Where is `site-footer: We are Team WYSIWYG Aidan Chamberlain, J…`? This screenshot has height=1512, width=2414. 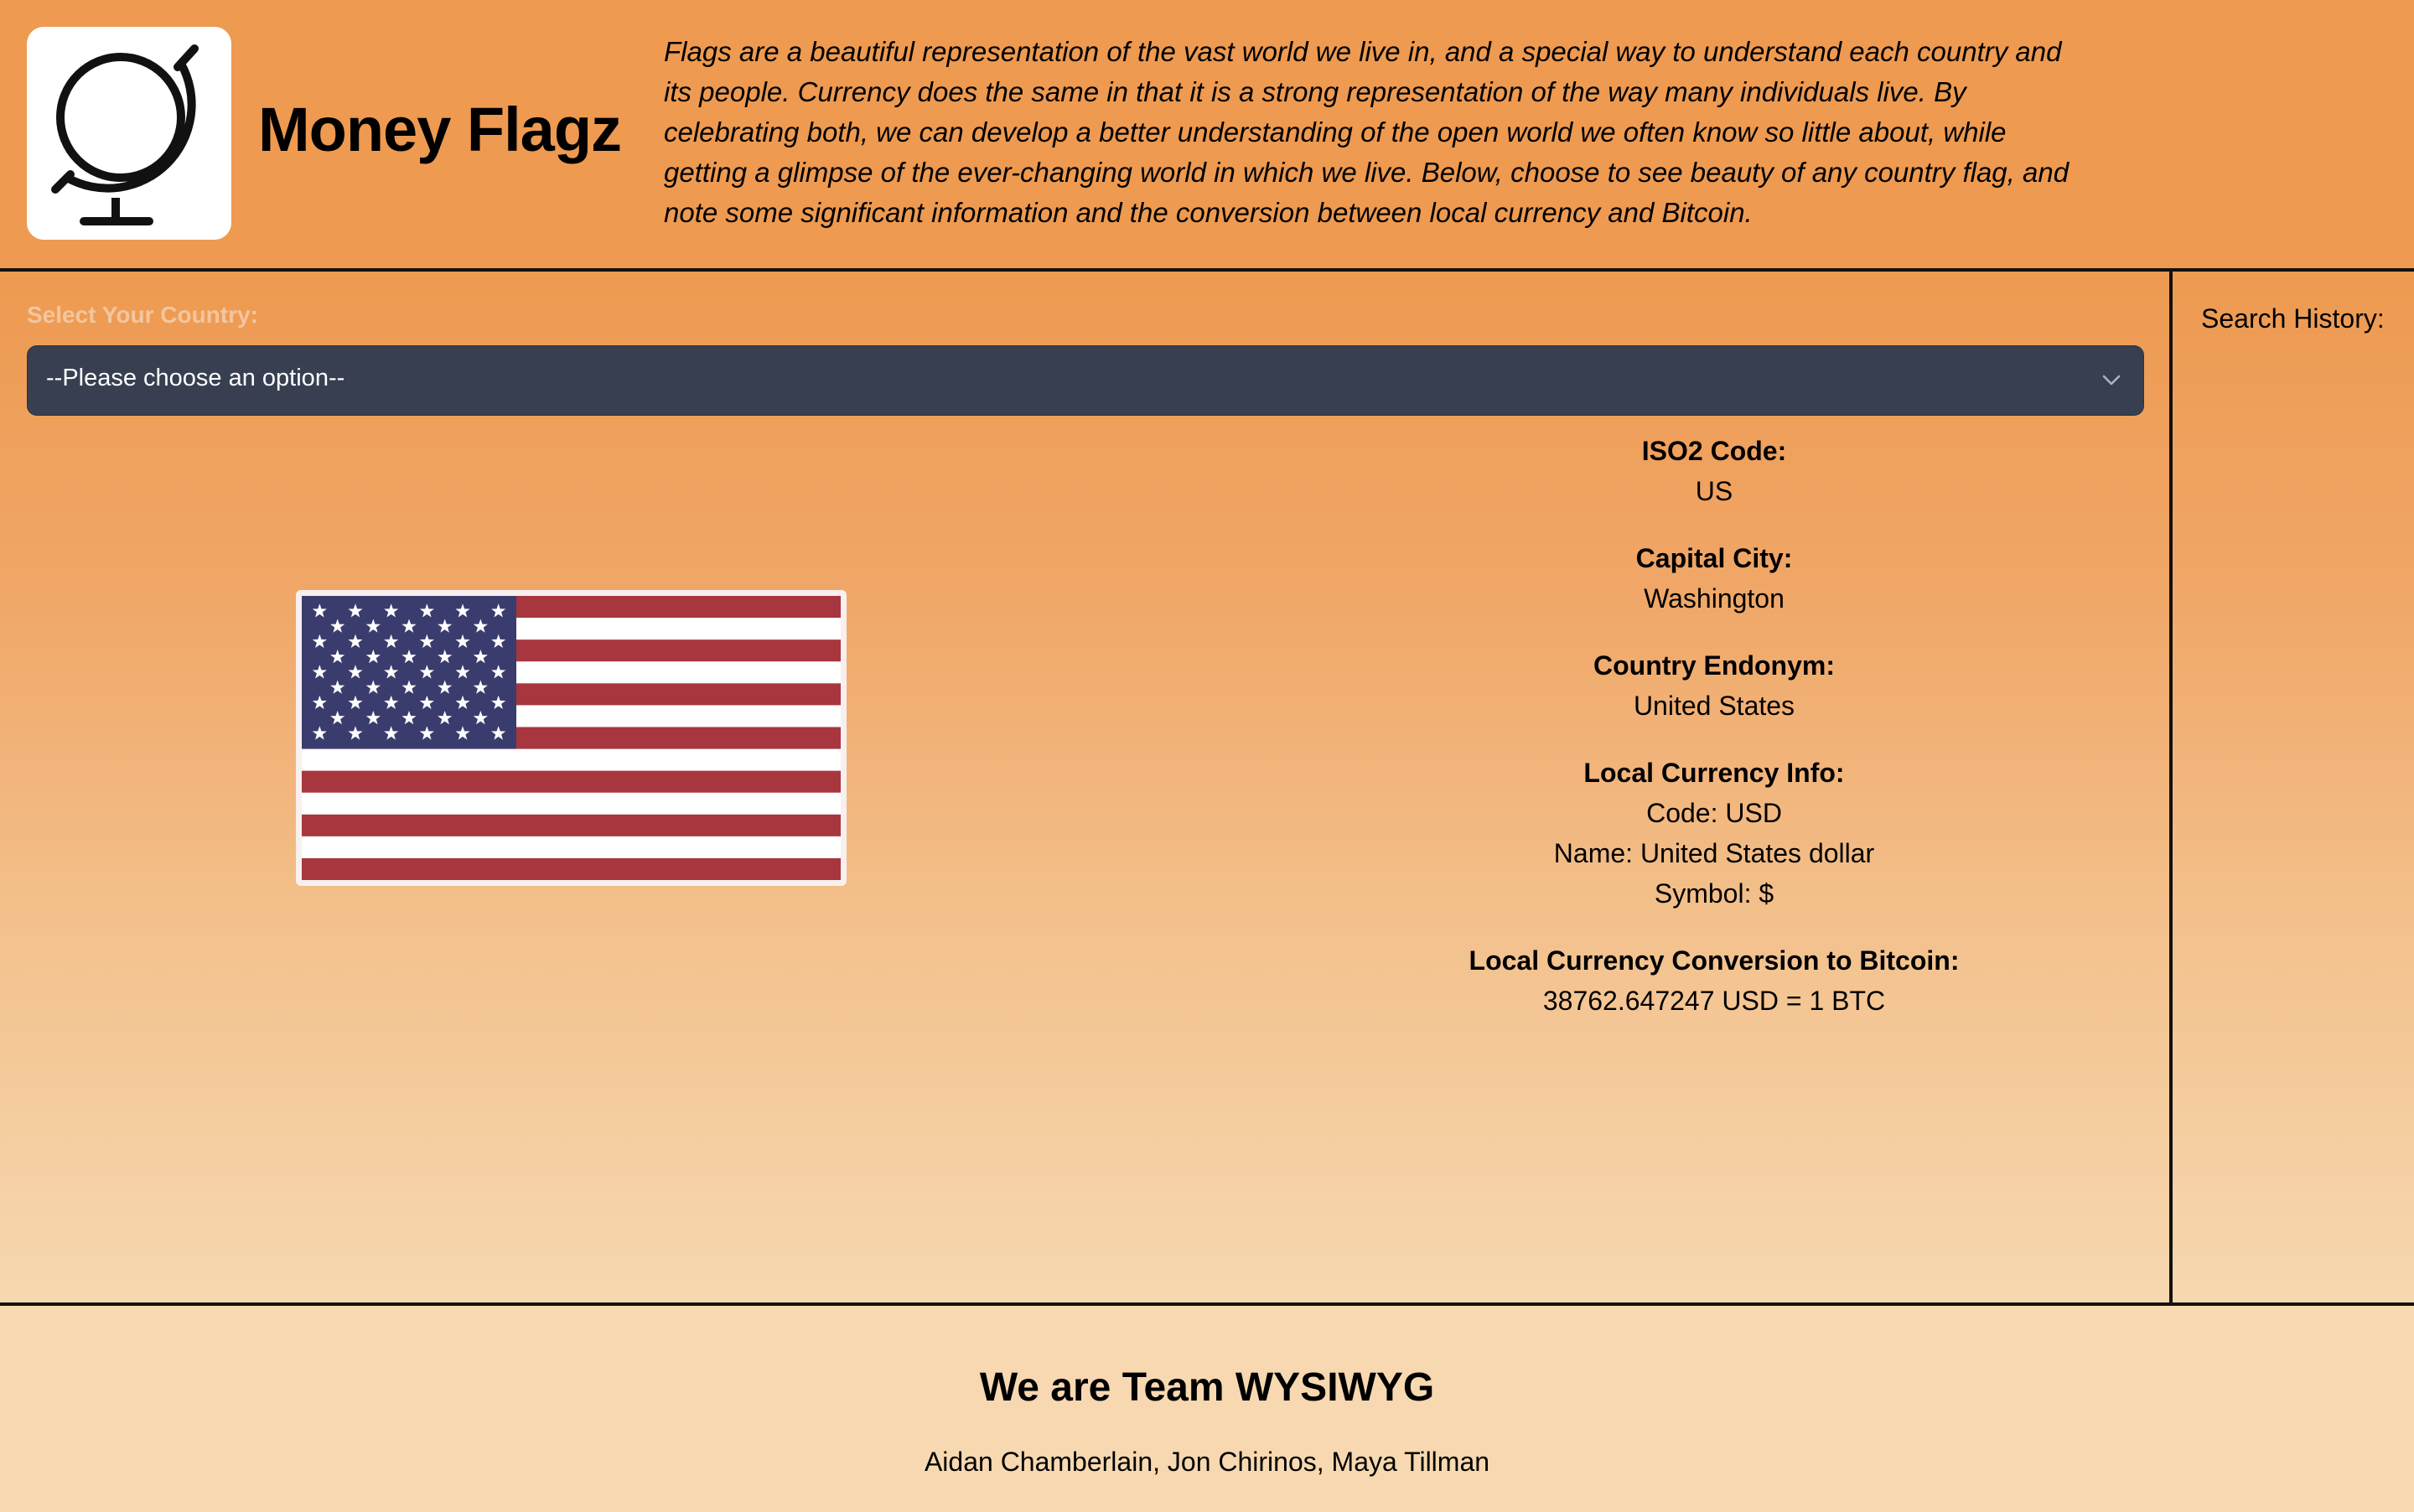
site-footer: We are Team WYSIWYG Aidan Chamberlain, J… is located at coordinates (1207, 1407).